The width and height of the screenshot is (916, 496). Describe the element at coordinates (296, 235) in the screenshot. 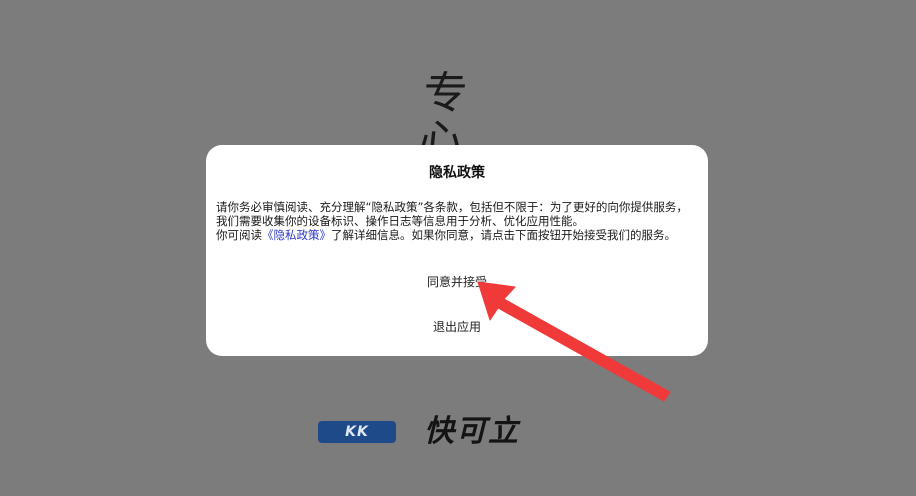

I see `privacy-policy-link: 《隐私政策》` at that location.